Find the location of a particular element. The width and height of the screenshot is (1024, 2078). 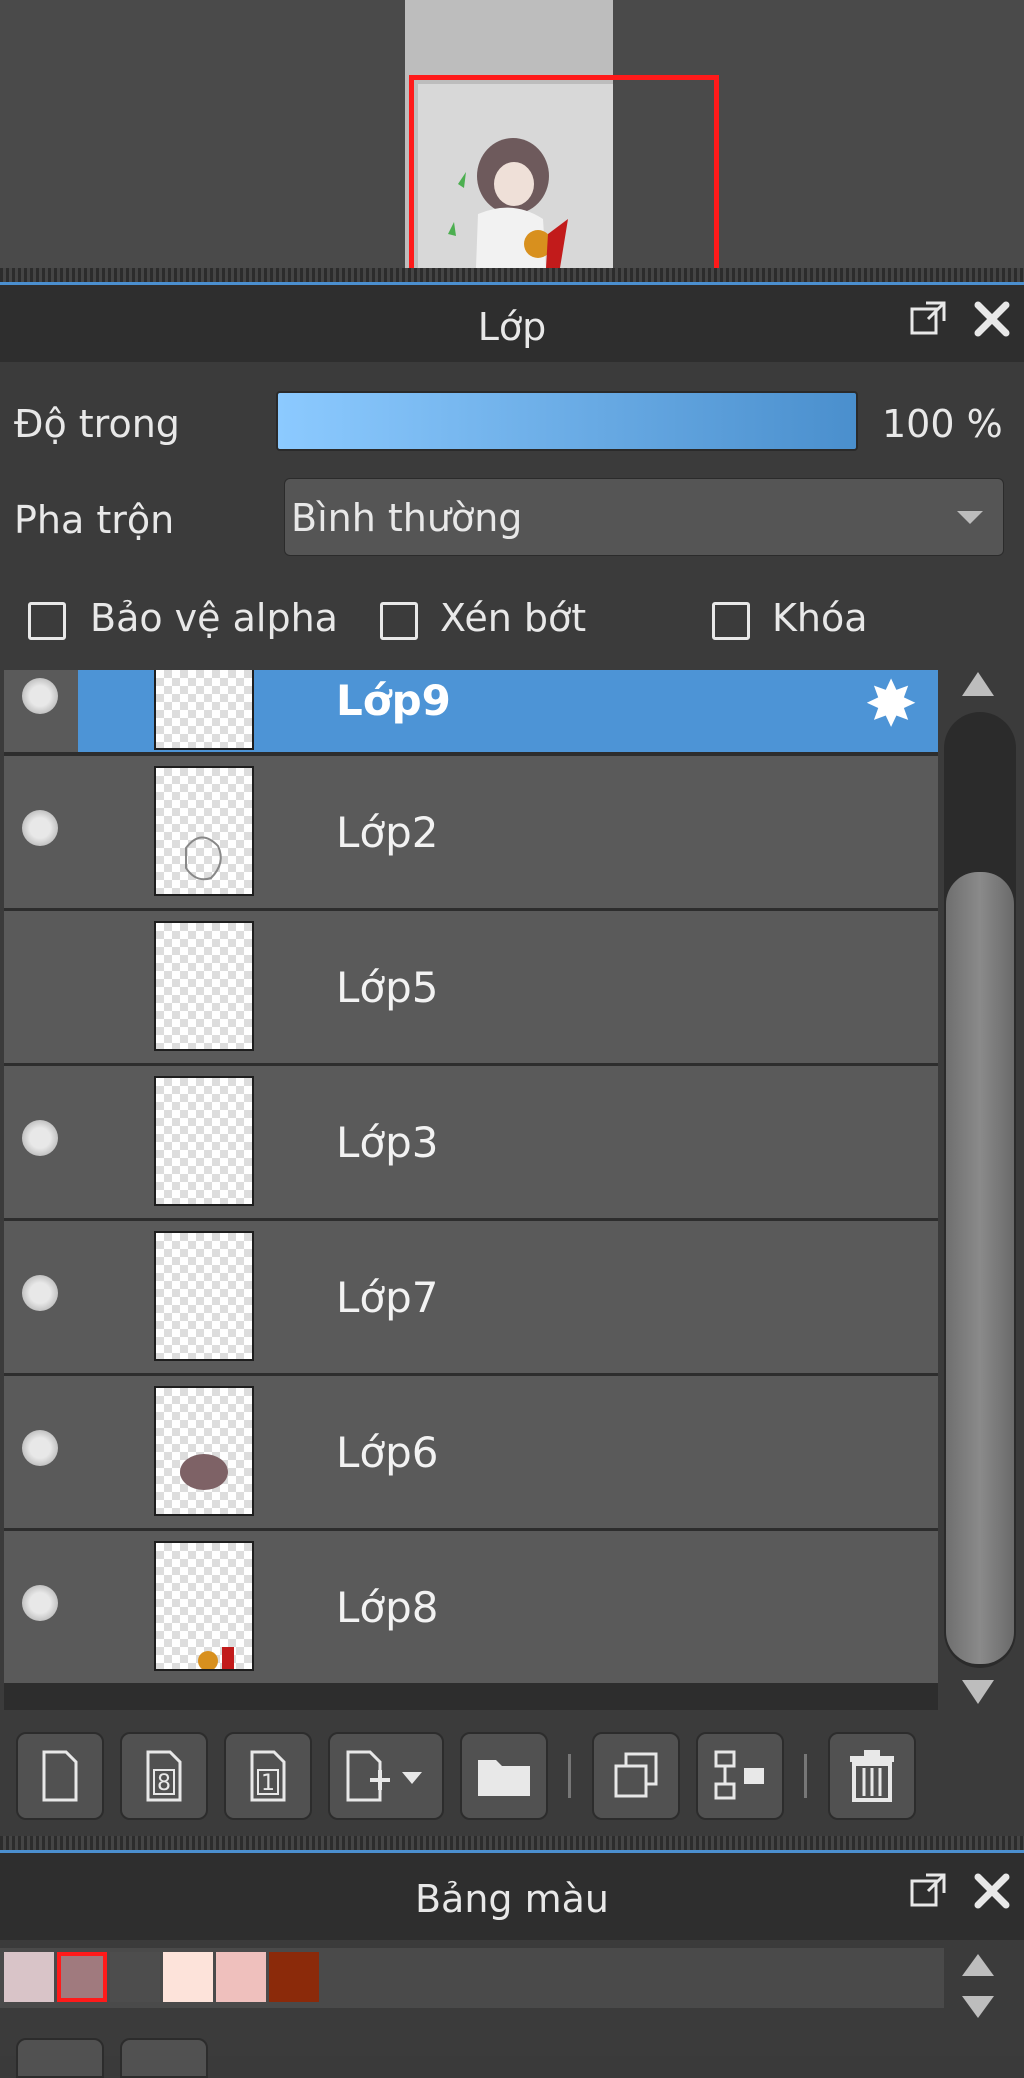

add-layer-dropdown-button is located at coordinates (386, 1776).